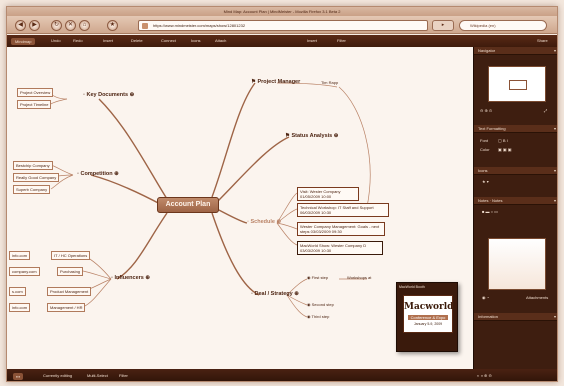  I want to click on favicon-icon, so click(145, 26).